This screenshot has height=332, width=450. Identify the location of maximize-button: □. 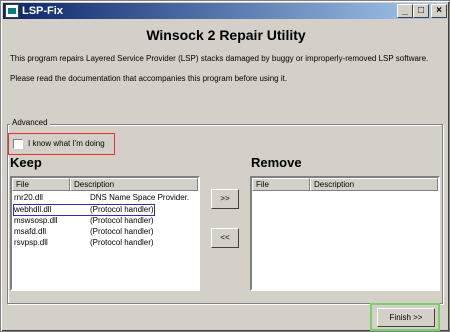
(421, 11).